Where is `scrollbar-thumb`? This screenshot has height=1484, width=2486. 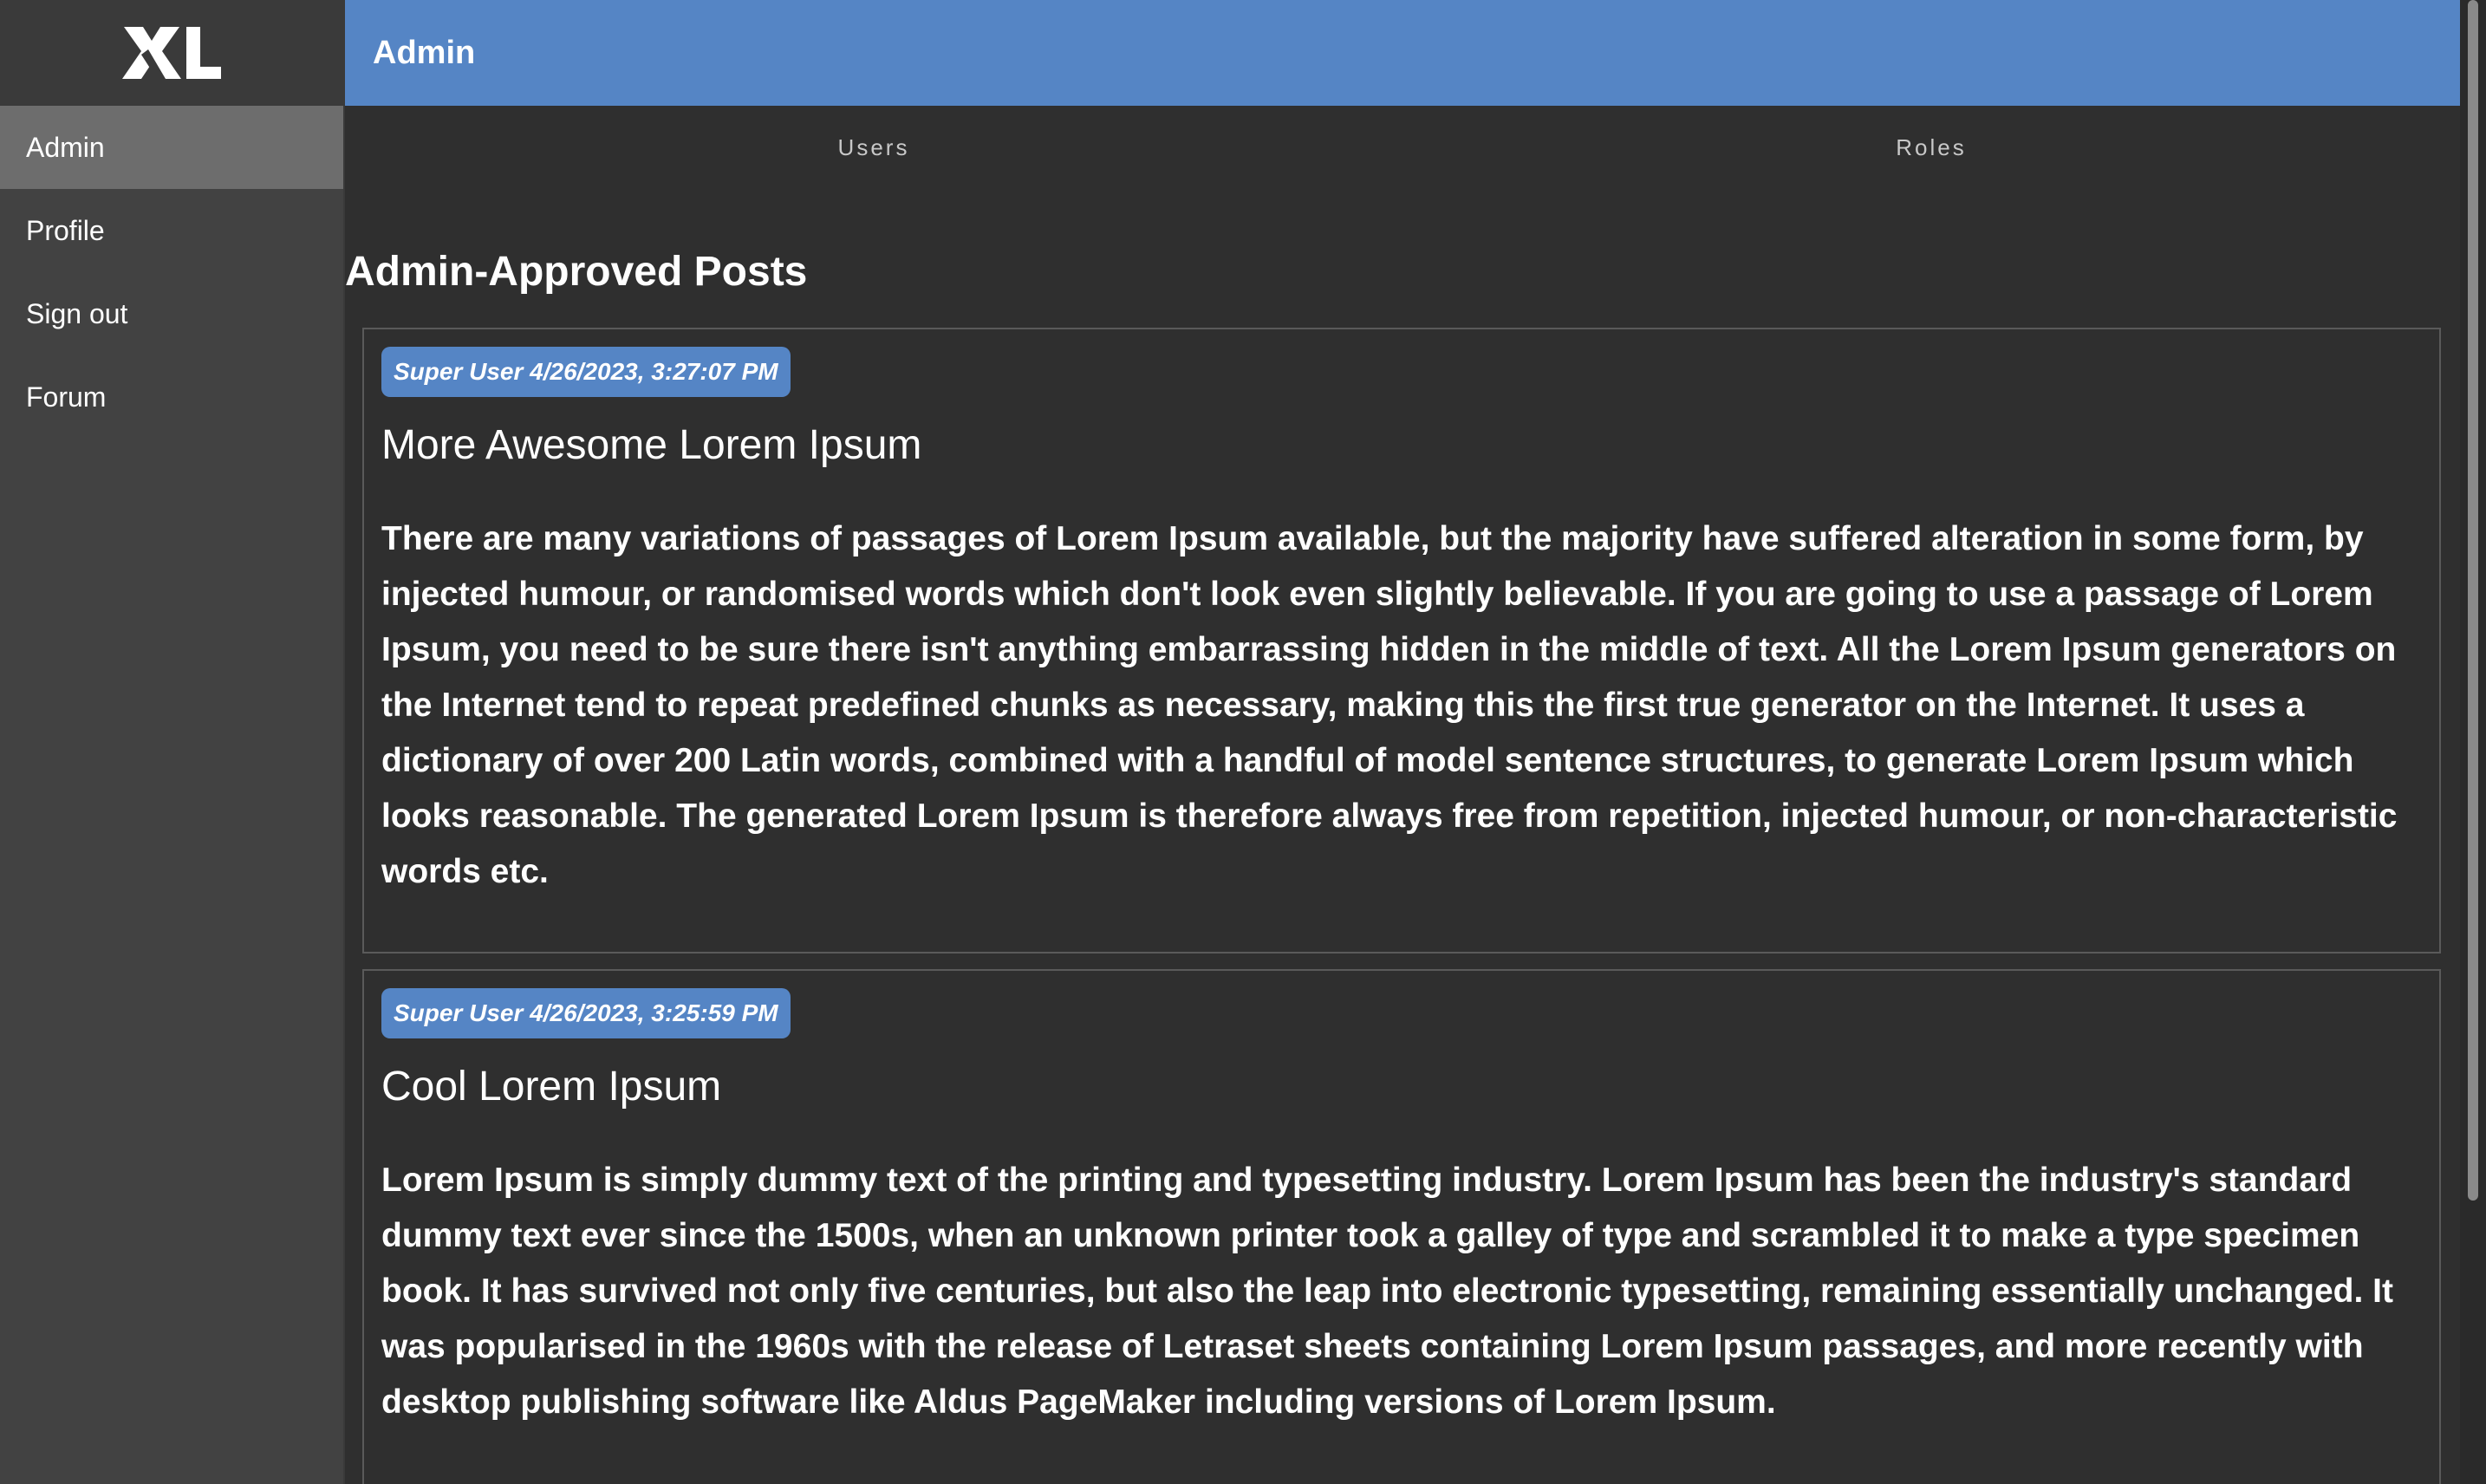 scrollbar-thumb is located at coordinates (2473, 600).